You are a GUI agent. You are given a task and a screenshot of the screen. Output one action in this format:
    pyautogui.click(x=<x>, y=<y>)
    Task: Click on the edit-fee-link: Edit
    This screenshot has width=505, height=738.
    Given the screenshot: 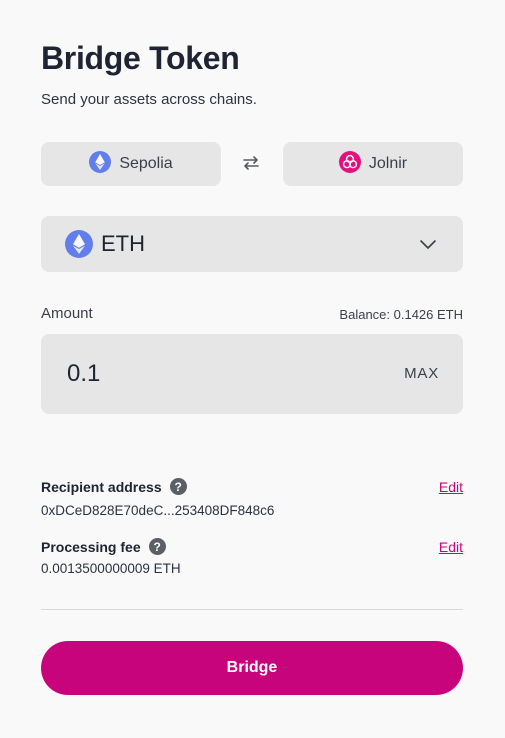 What is the action you would take?
    pyautogui.click(x=451, y=547)
    